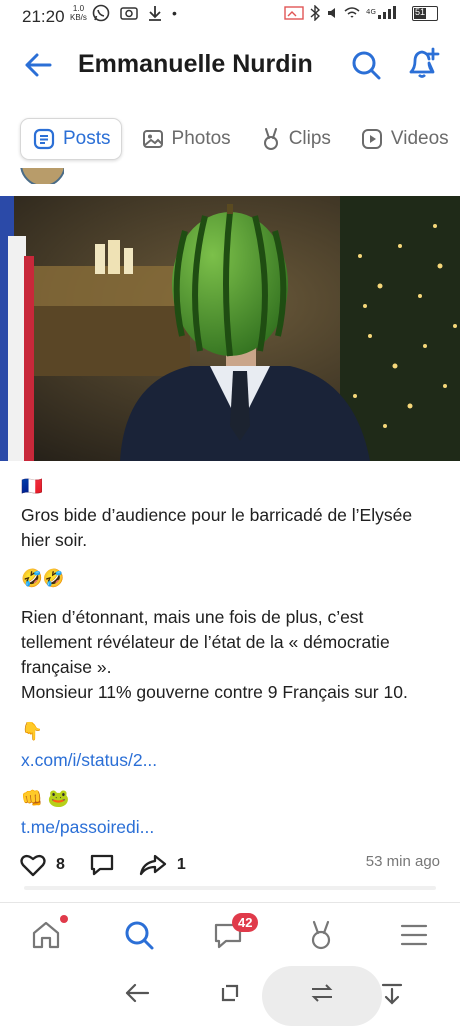 The height and width of the screenshot is (1026, 460). Describe the element at coordinates (309, 138) in the screenshot. I see `tab-clips-label: Clips` at that location.